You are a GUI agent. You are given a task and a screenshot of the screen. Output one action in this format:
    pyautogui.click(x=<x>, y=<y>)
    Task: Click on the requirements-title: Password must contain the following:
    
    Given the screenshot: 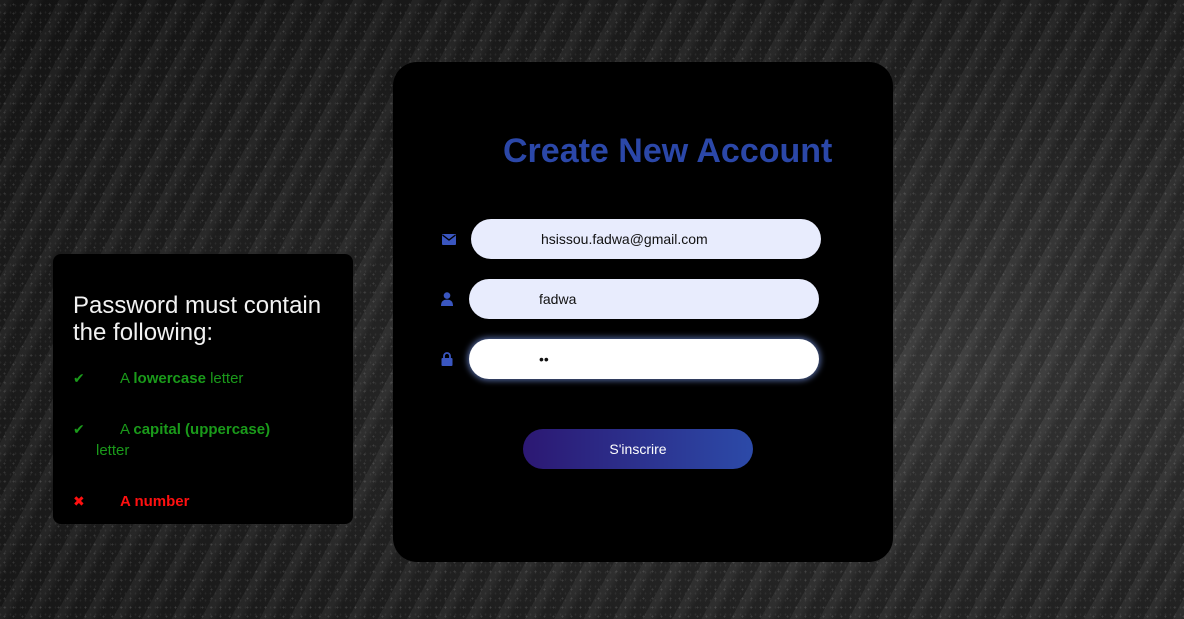 What is the action you would take?
    pyautogui.click(x=197, y=319)
    